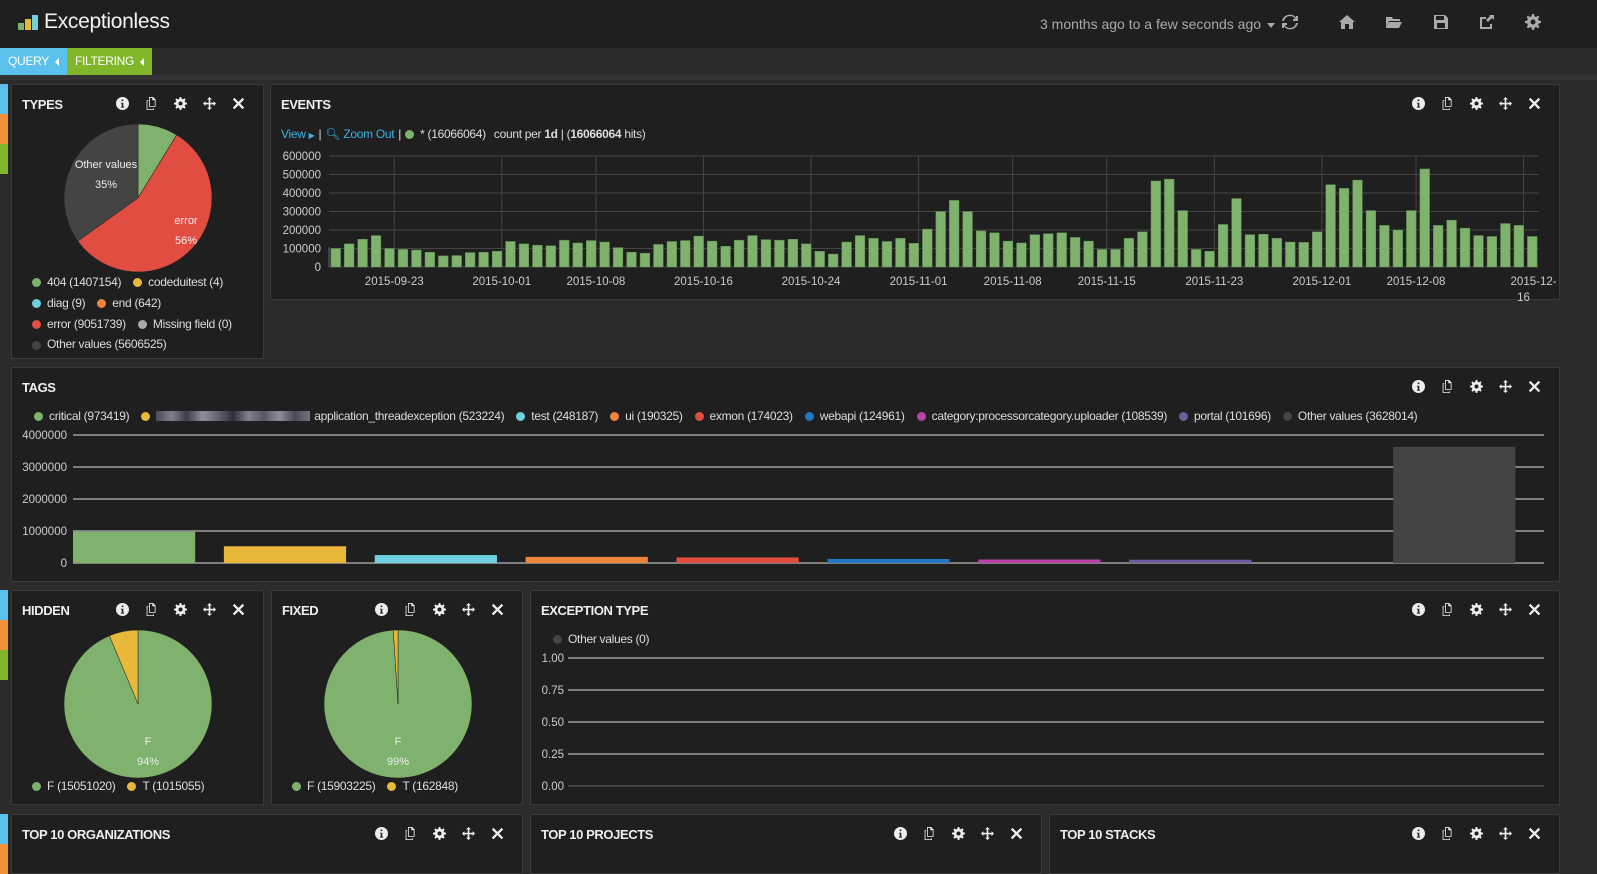 This screenshot has width=1597, height=874. I want to click on save-icon, so click(1441, 23).